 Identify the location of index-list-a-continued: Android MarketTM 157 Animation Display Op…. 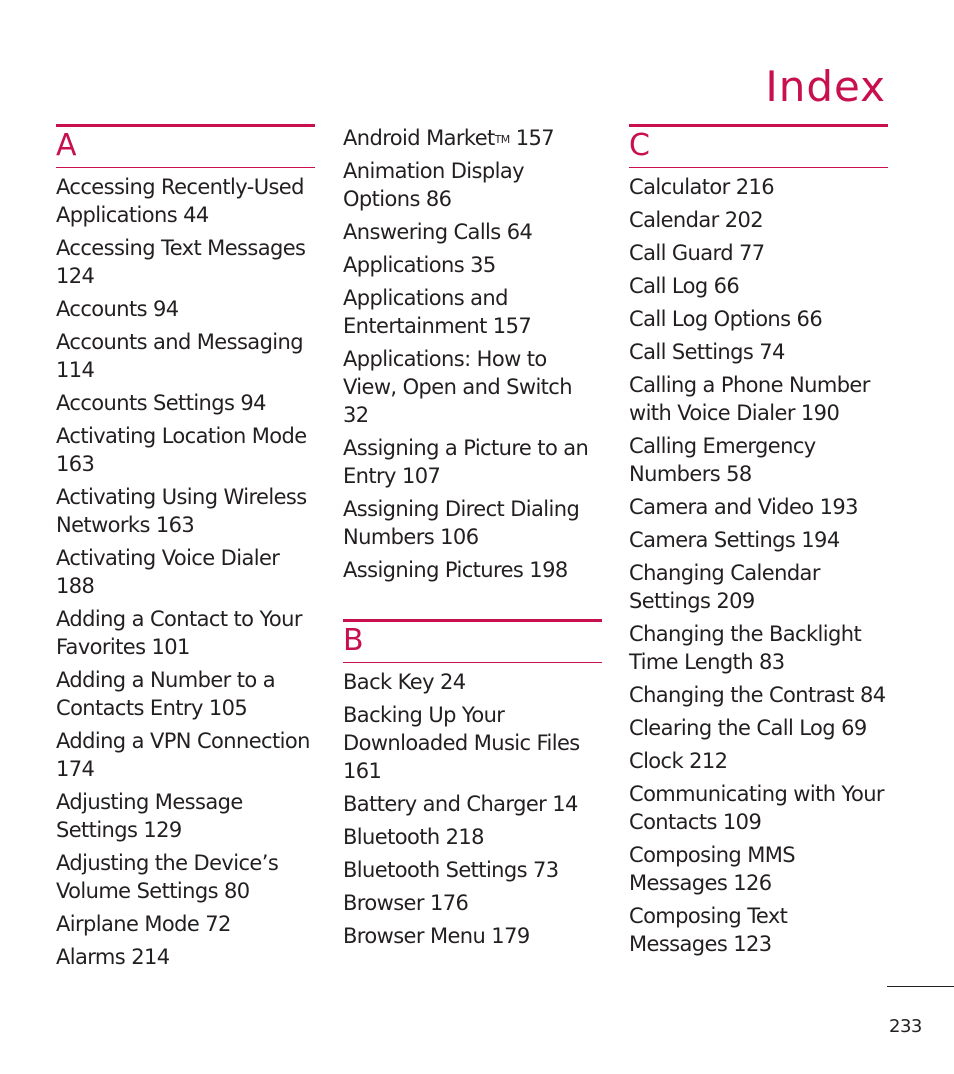
(472, 354).